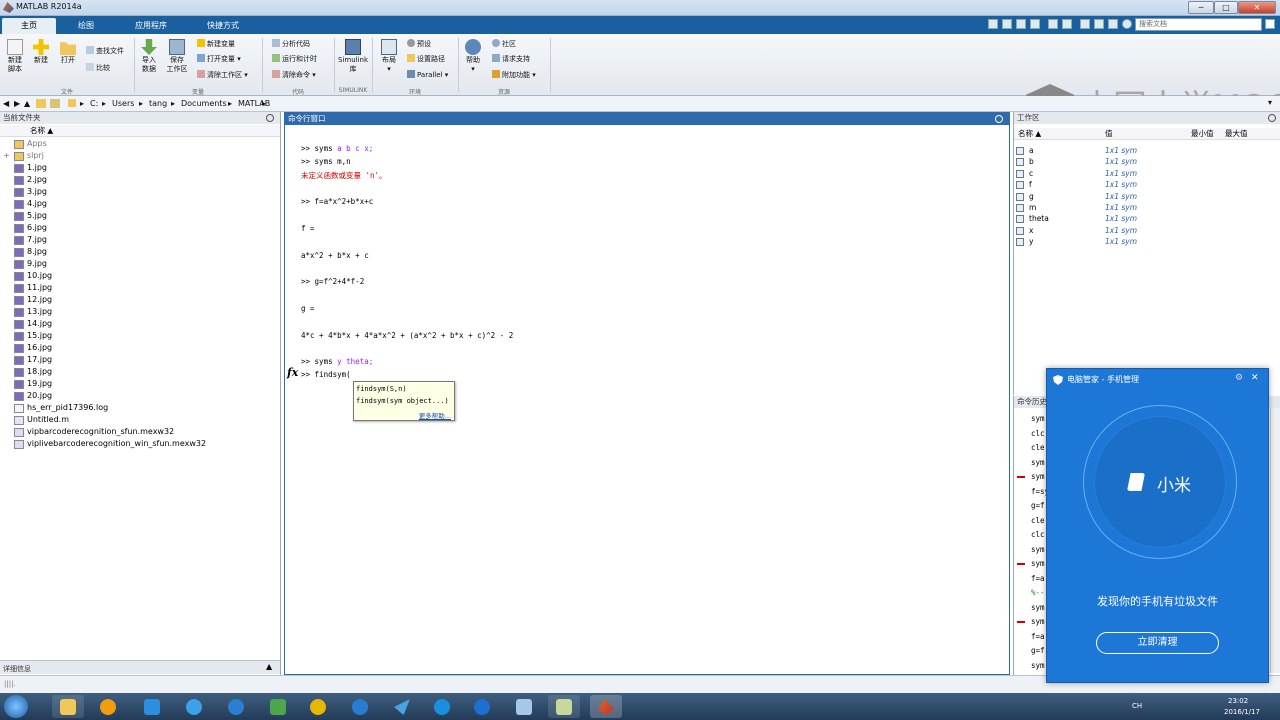 Image resolution: width=1280 pixels, height=720 pixels. Describe the element at coordinates (1099, 24) in the screenshot. I see `quick-layout-icon` at that location.